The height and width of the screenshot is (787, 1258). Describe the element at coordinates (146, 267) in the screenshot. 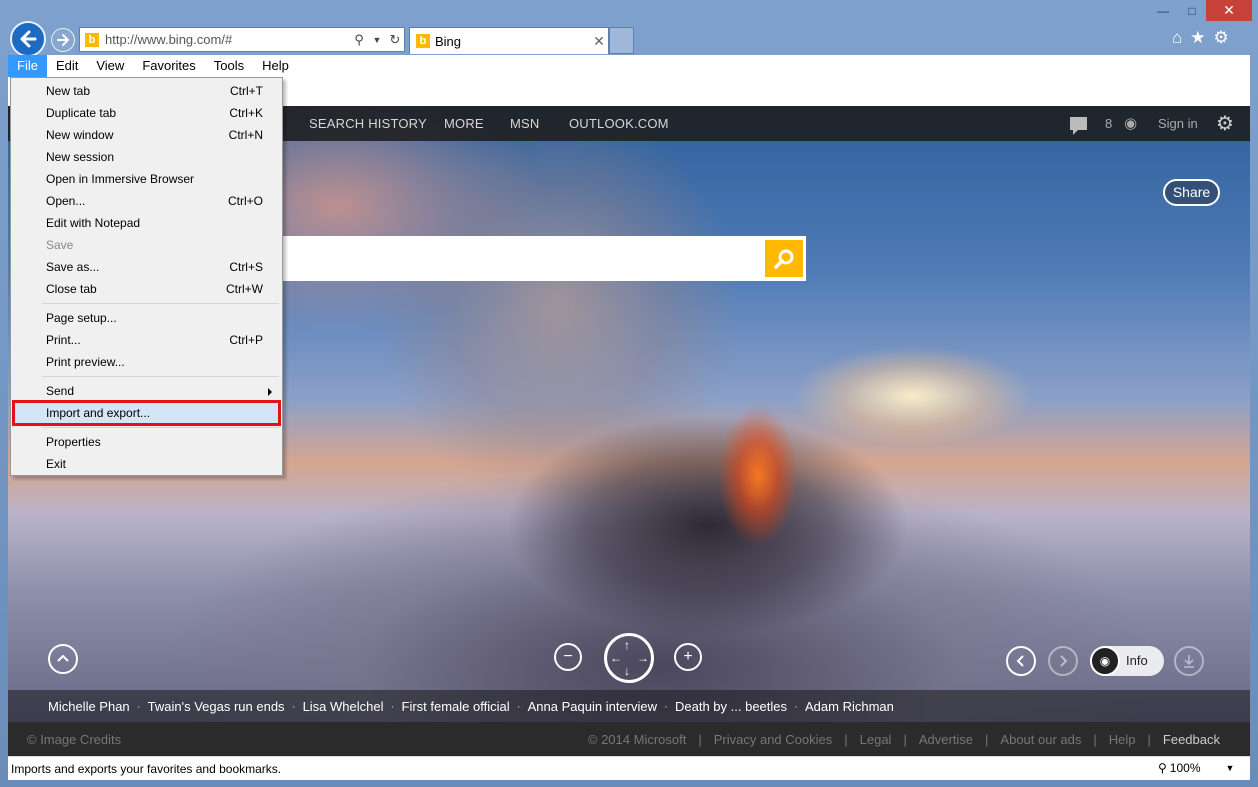

I see `menu-item-save-as: Save as... Ctrl+S` at that location.